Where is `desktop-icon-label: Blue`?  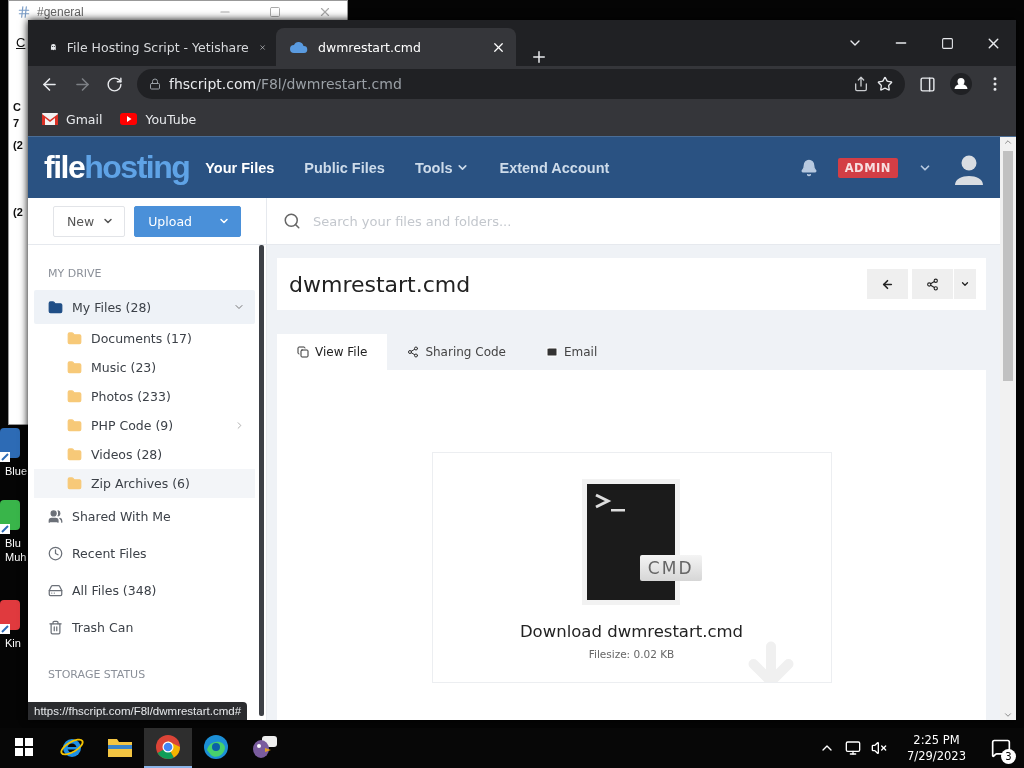
desktop-icon-label: Blue is located at coordinates (16, 471).